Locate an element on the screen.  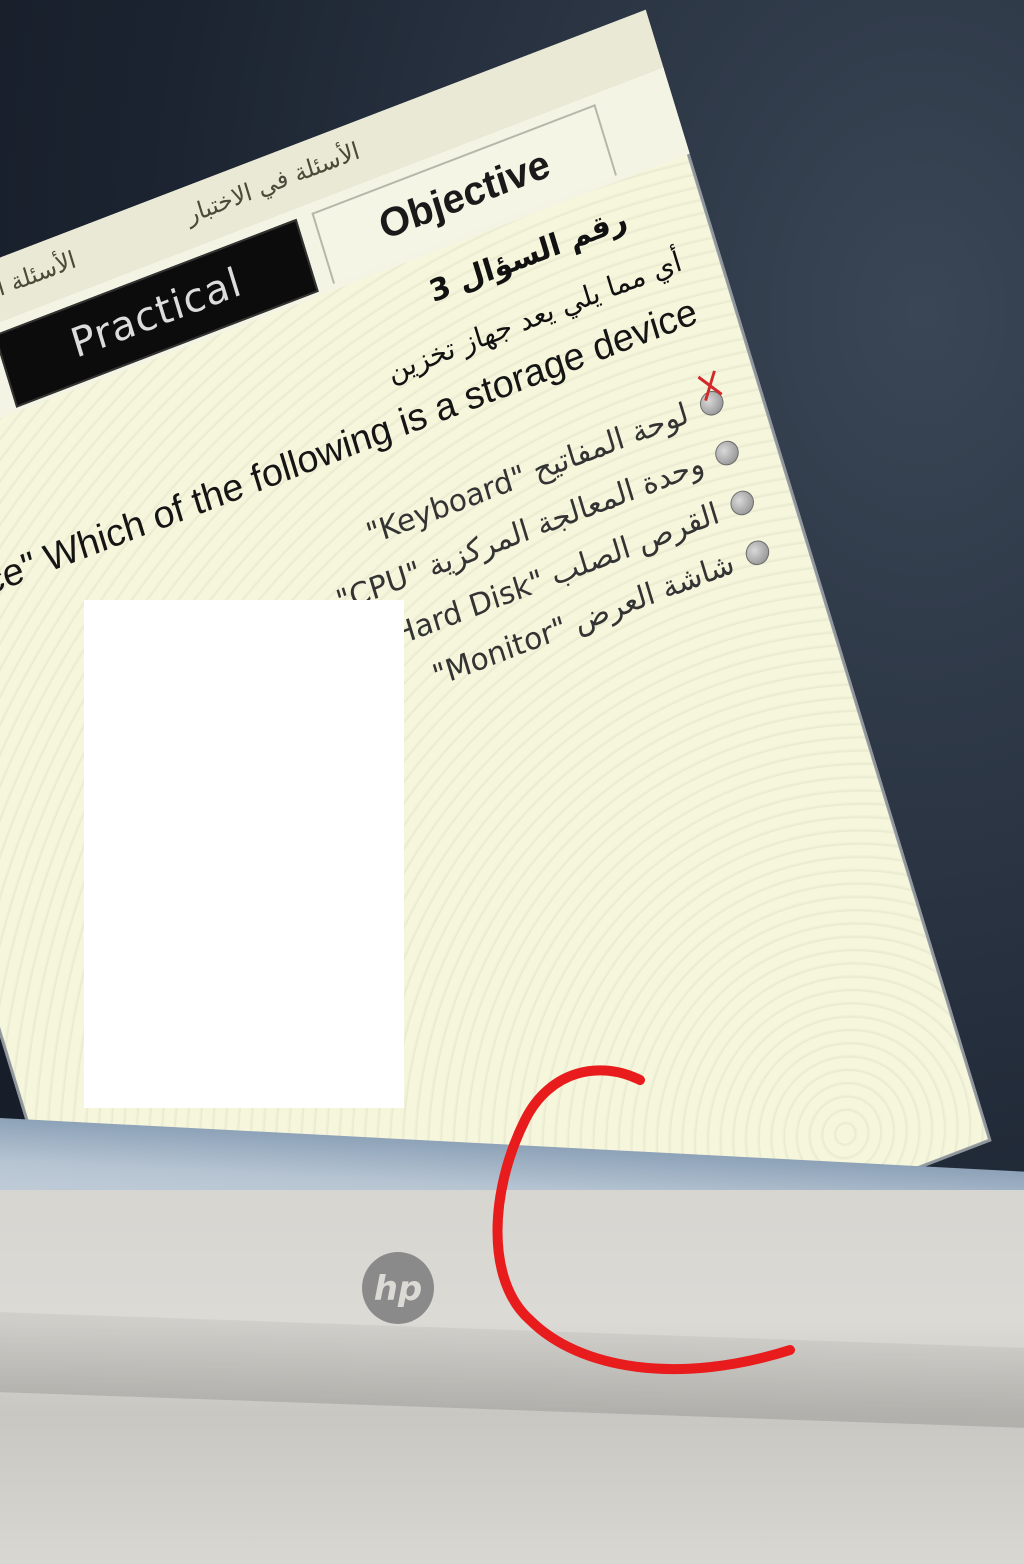
red-drawn-curve is located at coordinates (643, 1220).